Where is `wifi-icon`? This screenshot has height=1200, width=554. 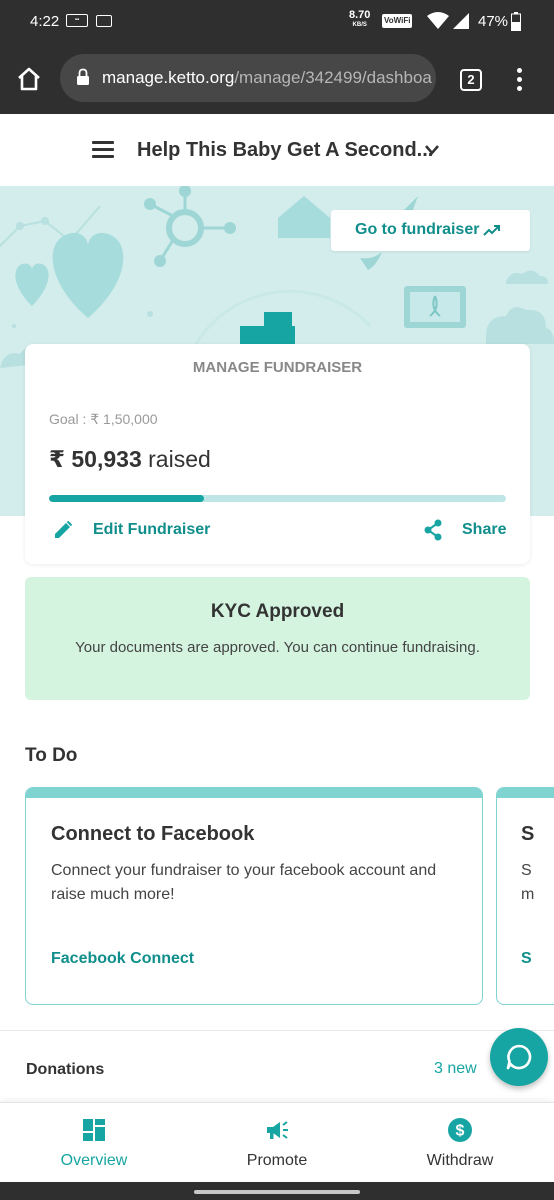 wifi-icon is located at coordinates (438, 20).